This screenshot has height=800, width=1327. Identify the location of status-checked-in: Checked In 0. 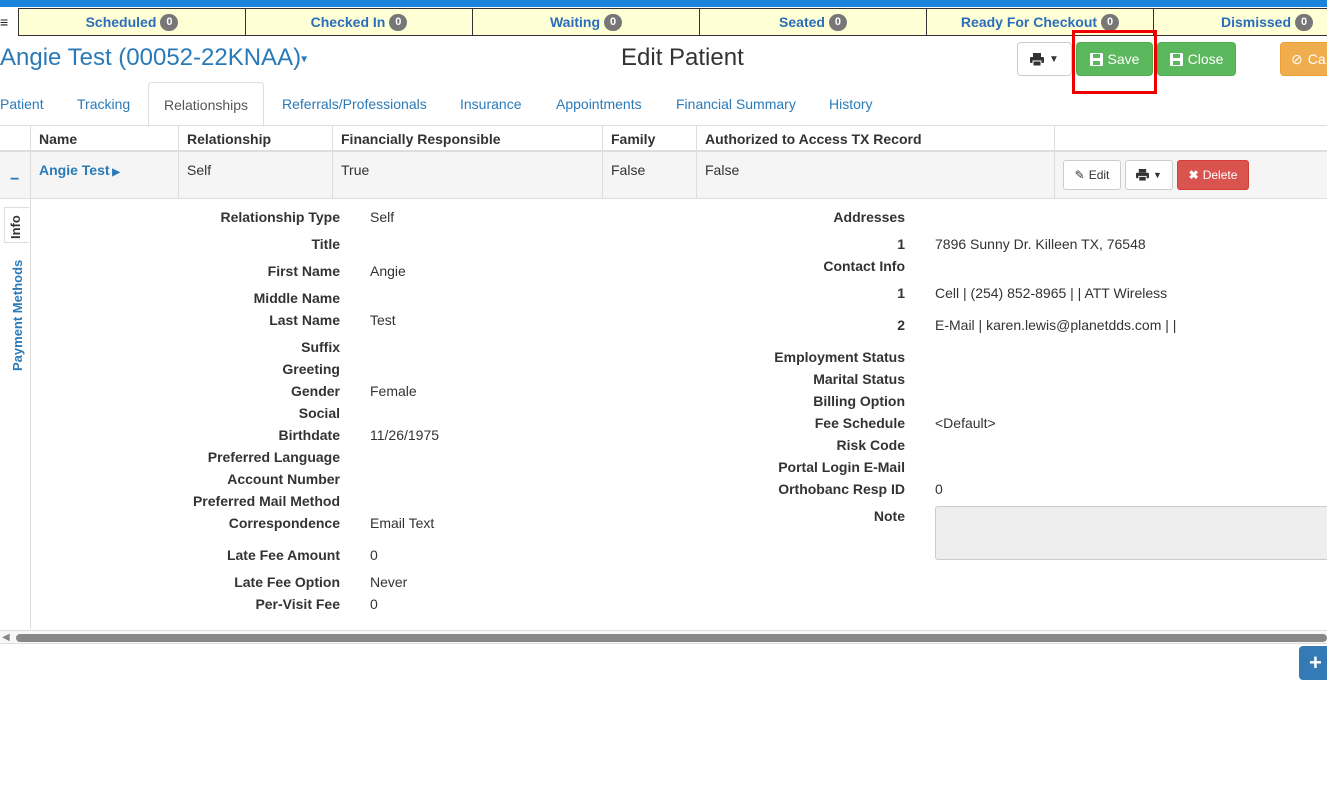
(359, 22).